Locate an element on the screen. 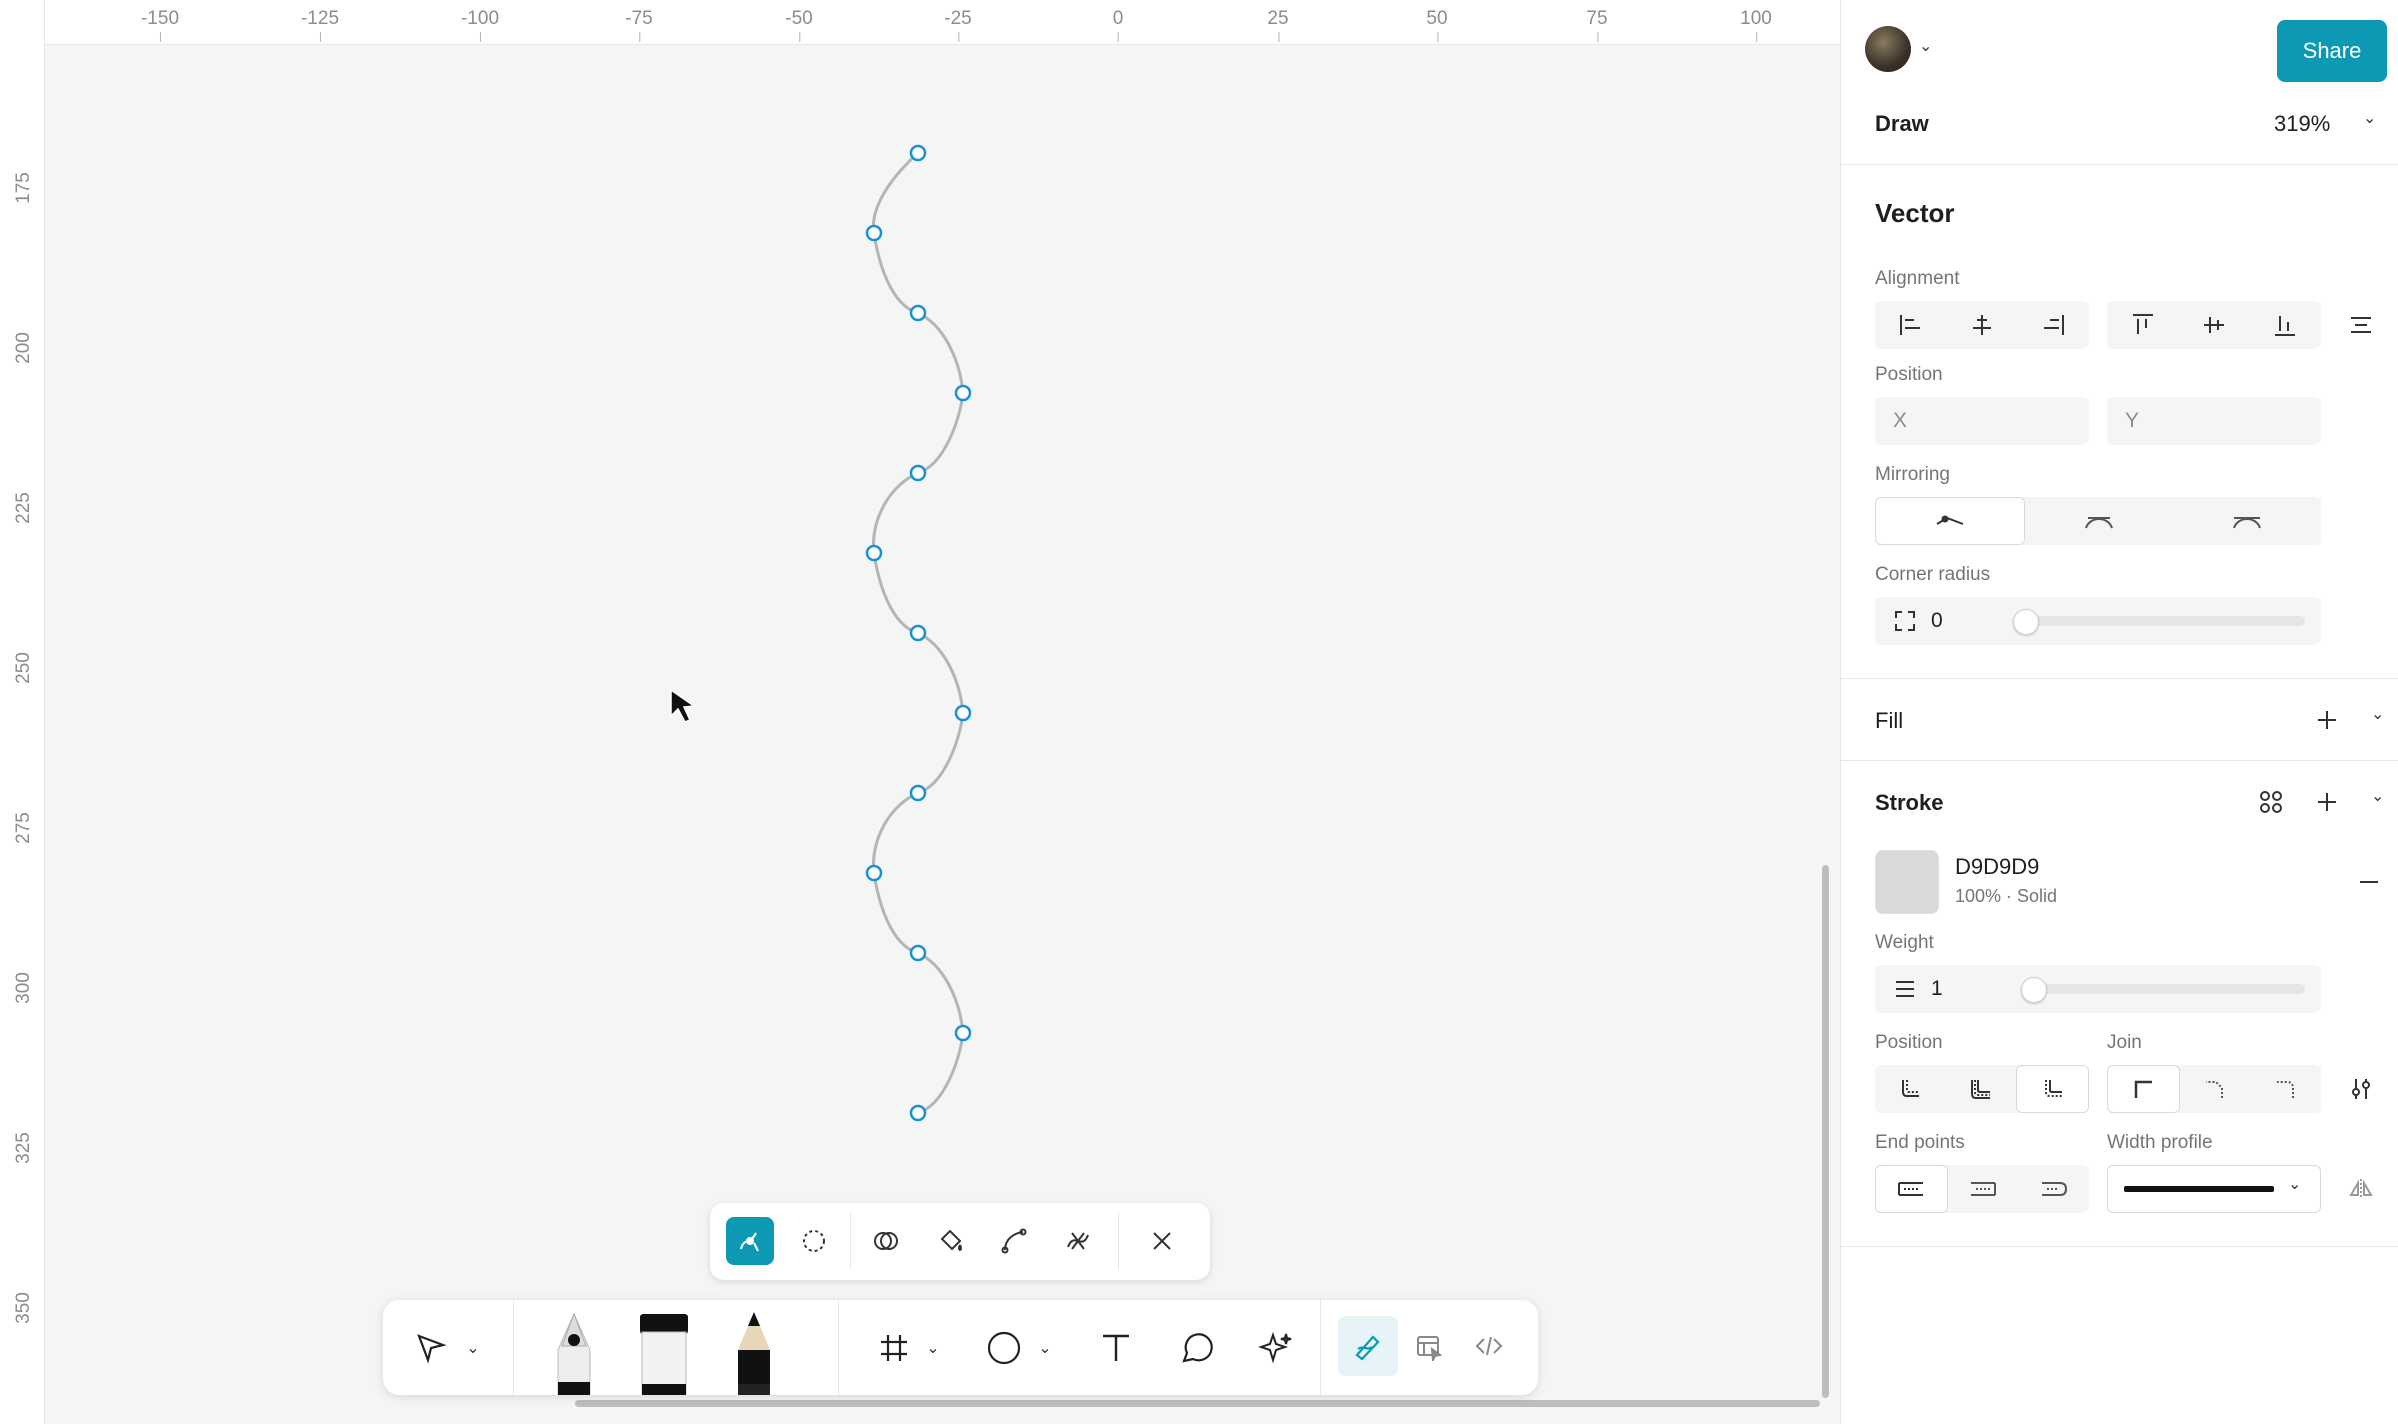 This screenshot has width=2398, height=1424. move-tool-menu: ⌄ is located at coordinates (473, 1348).